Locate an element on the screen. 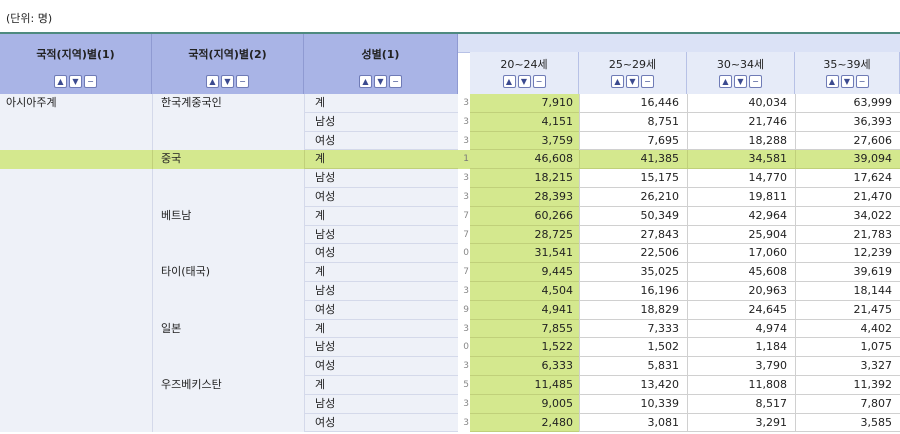  table-row: 남성 7 28,725 27,843 25,904 21,783 is located at coordinates (450, 235).